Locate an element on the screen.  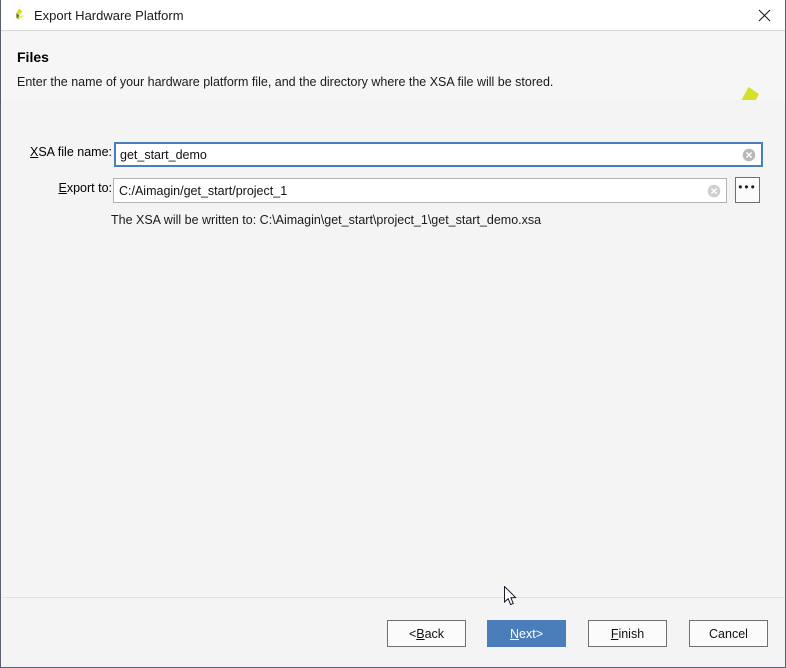
back-button-mnemonic: B is located at coordinates (420, 633).